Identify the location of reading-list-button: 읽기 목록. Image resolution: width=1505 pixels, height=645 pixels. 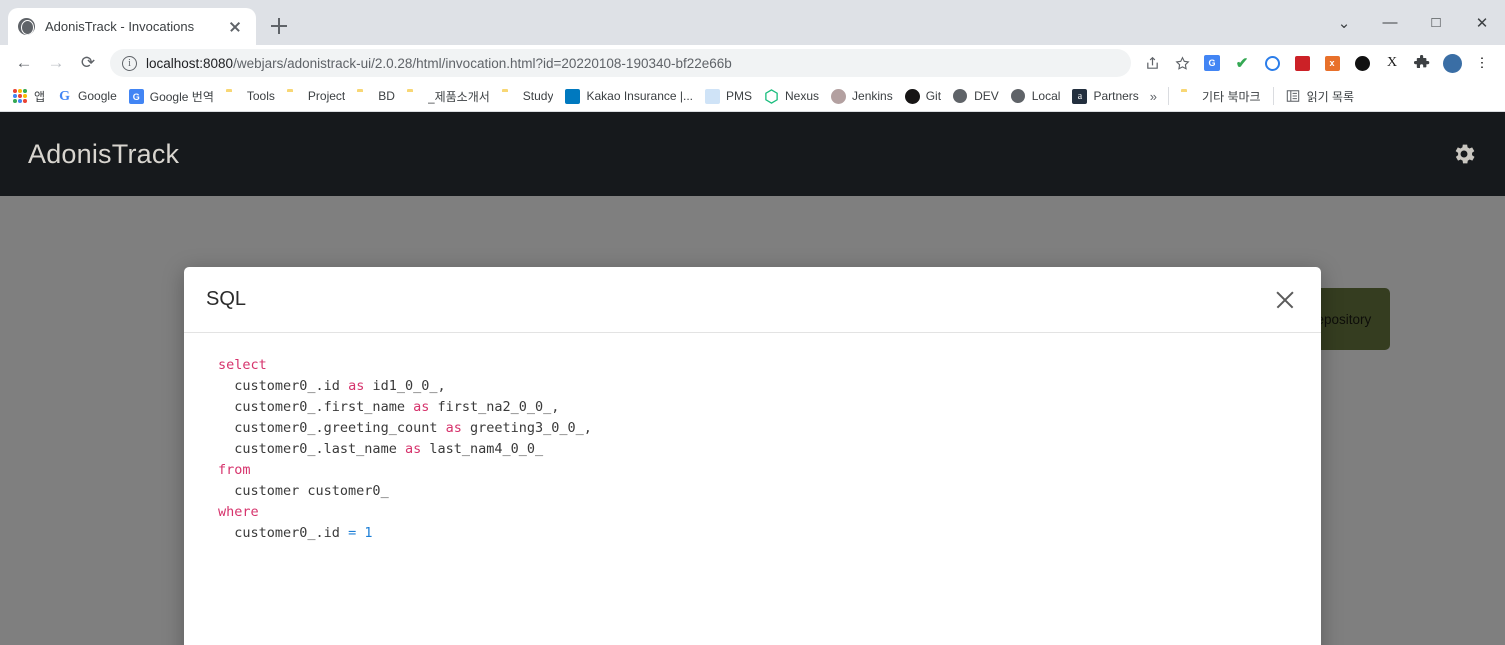
(1320, 96).